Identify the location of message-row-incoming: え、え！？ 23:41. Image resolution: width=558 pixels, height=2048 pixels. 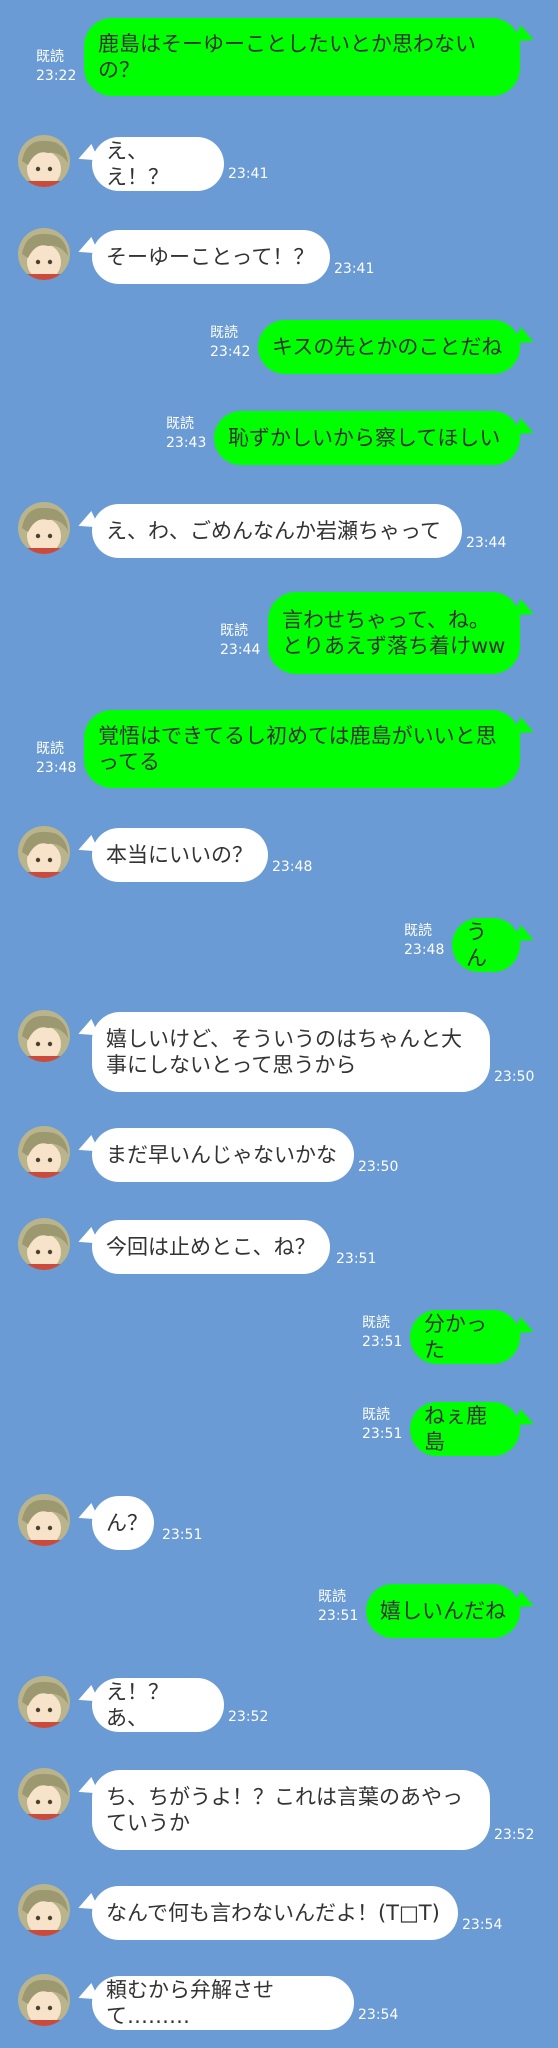
(279, 163).